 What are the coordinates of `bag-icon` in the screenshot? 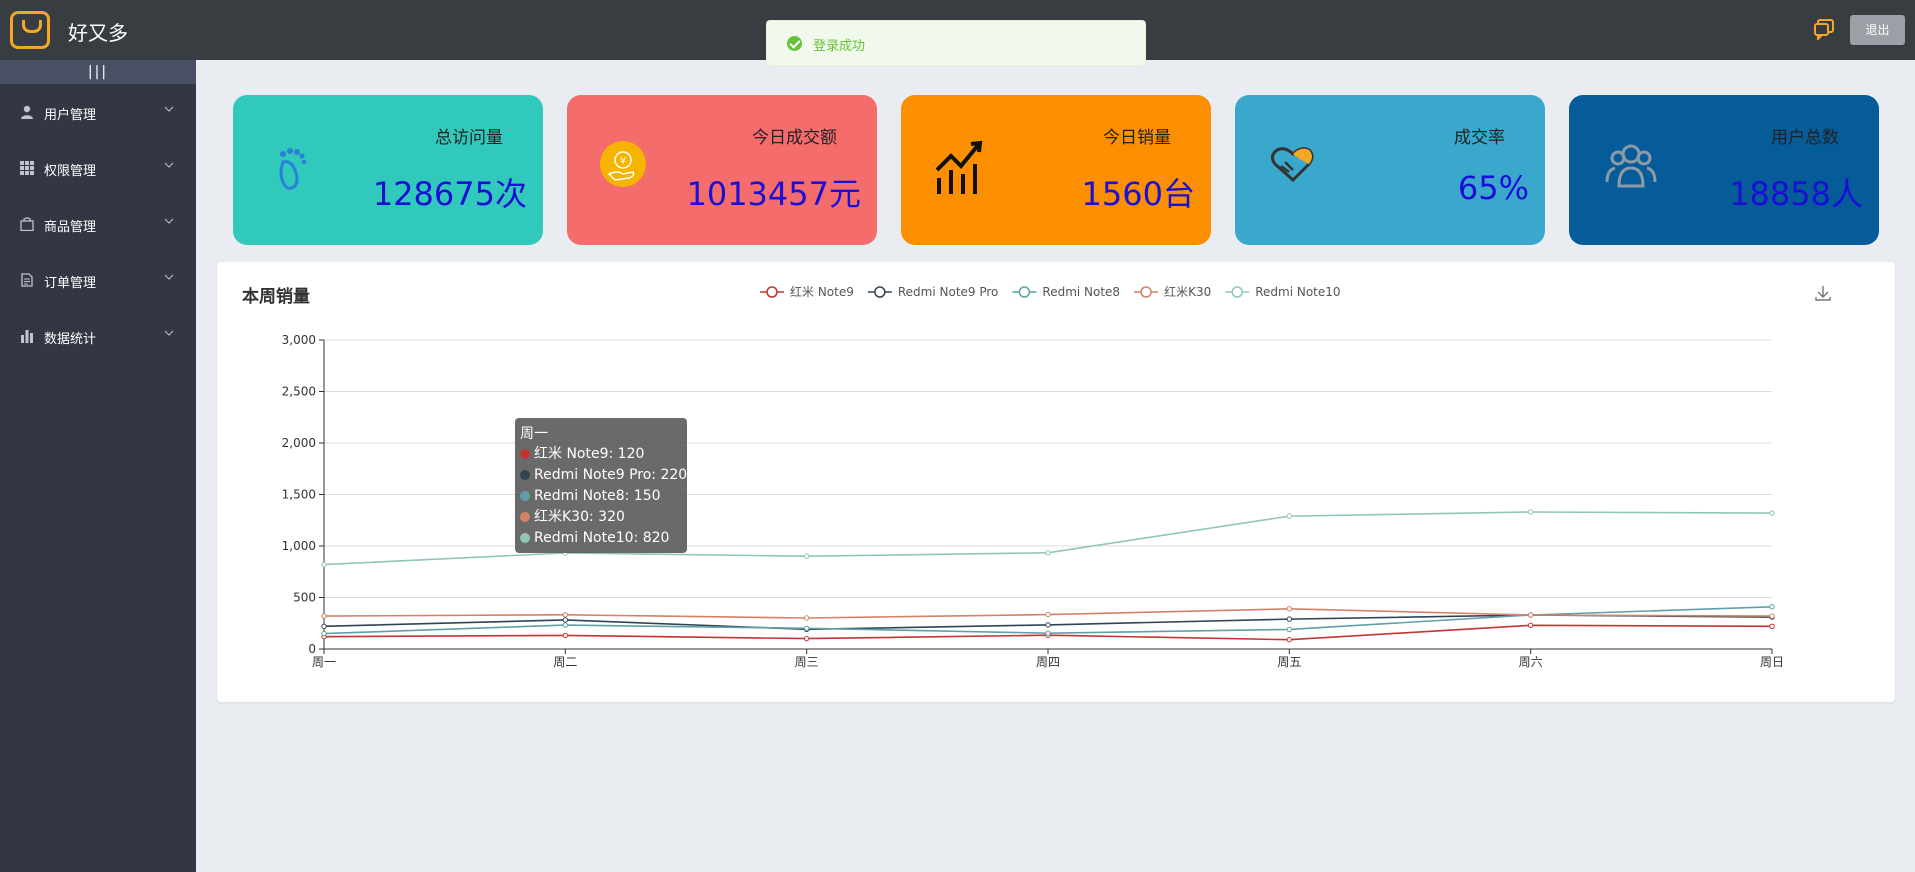 It's located at (27, 224).